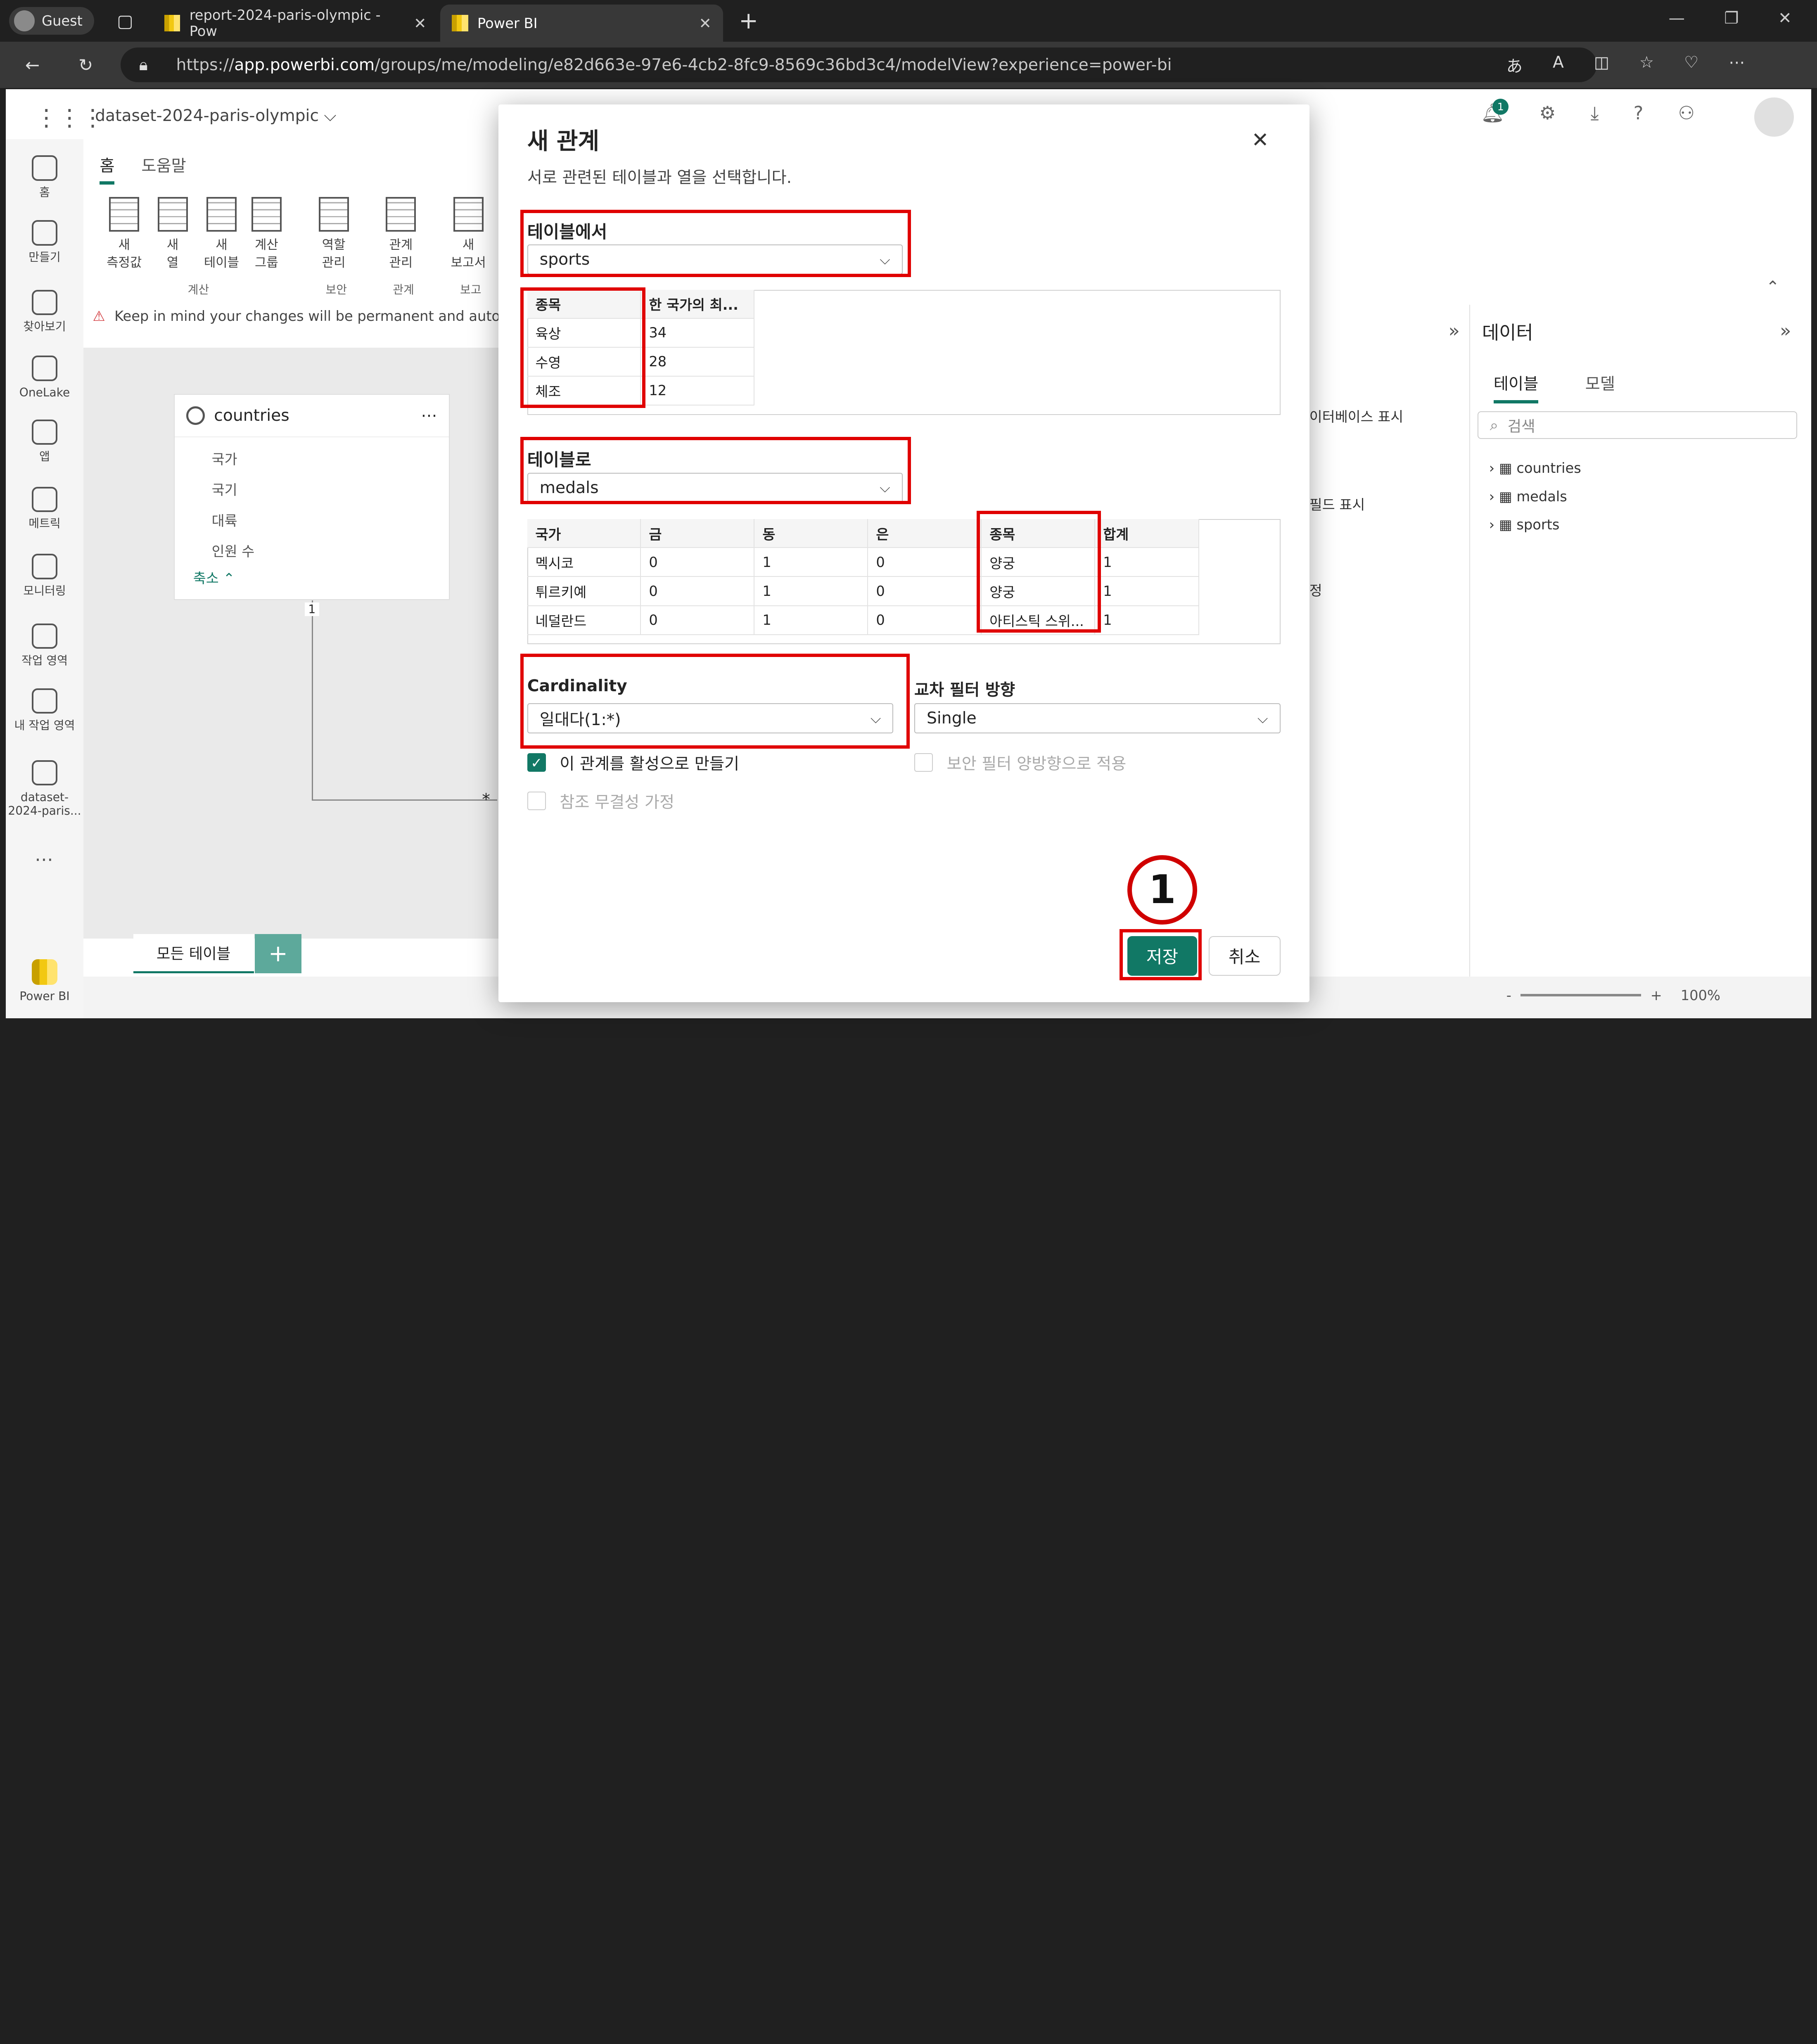 This screenshot has width=1817, height=2044. I want to click on field-item: 국기, so click(330, 490).